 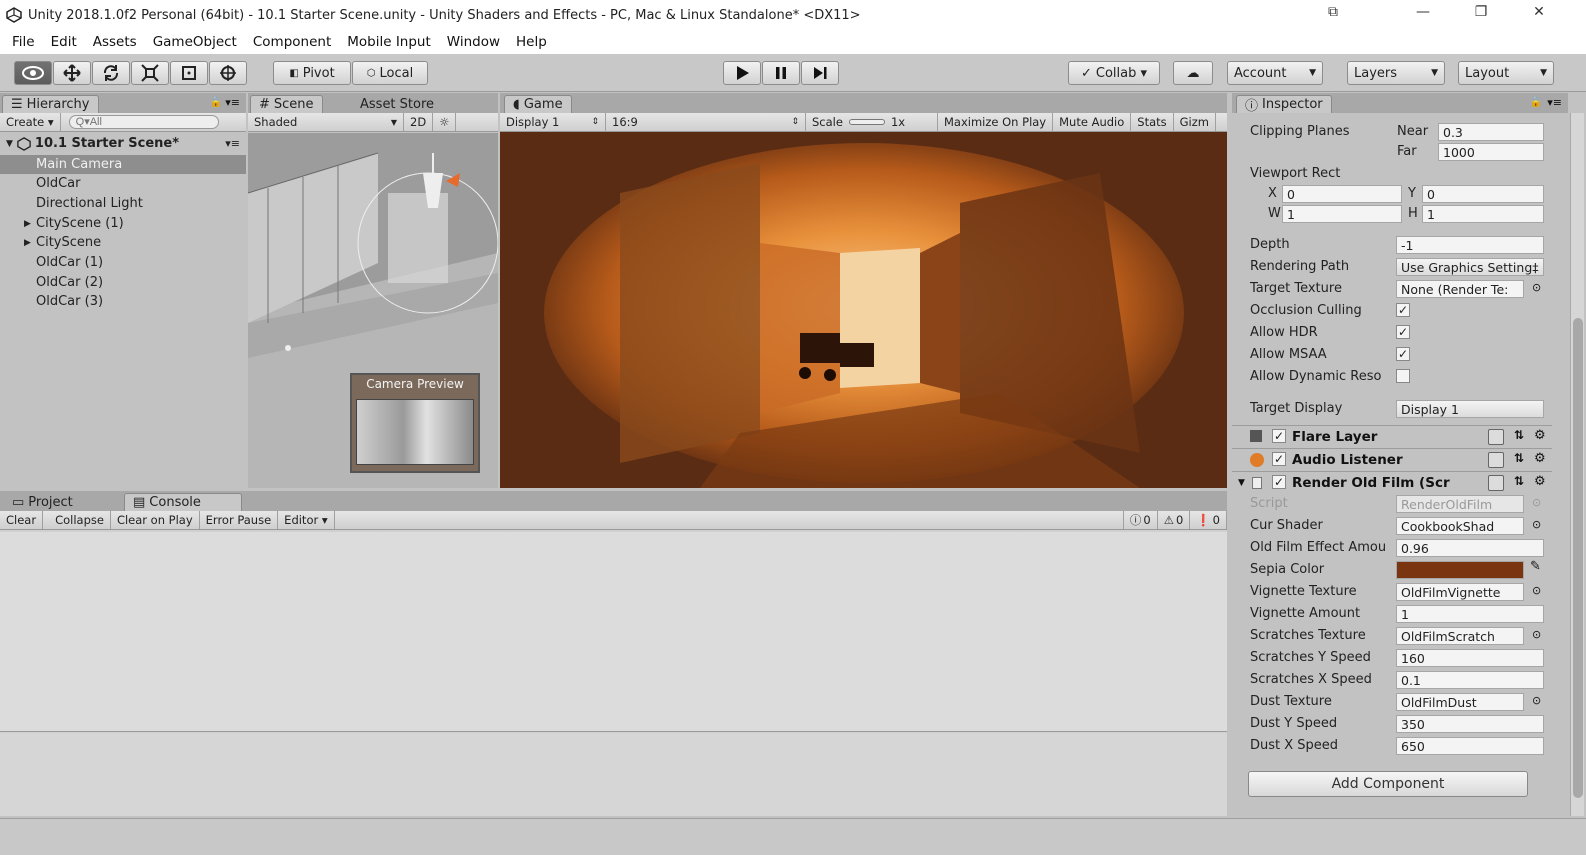 What do you see at coordinates (1470, 548) in the screenshot?
I see `old-film-effect-amount-field: 0.96` at bounding box center [1470, 548].